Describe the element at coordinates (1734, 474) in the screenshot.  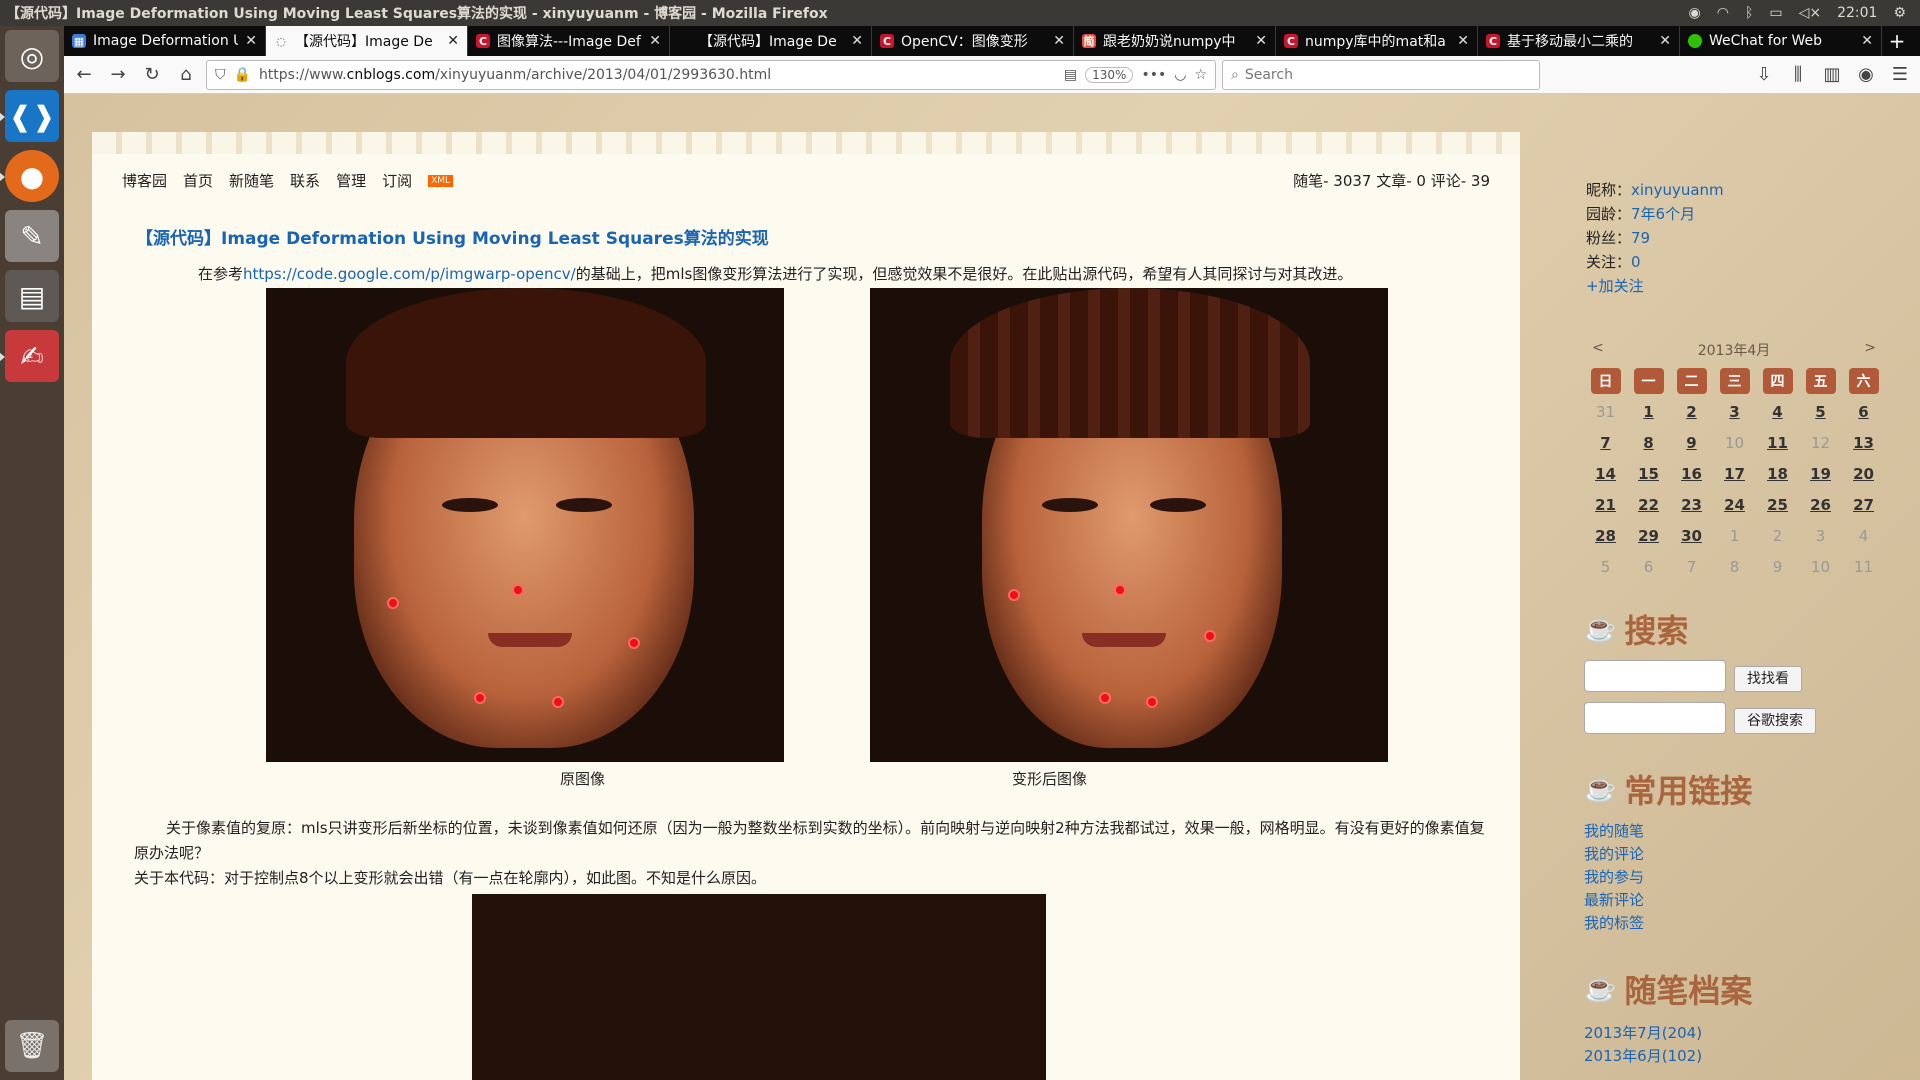
I see `calendar-day: 17` at that location.